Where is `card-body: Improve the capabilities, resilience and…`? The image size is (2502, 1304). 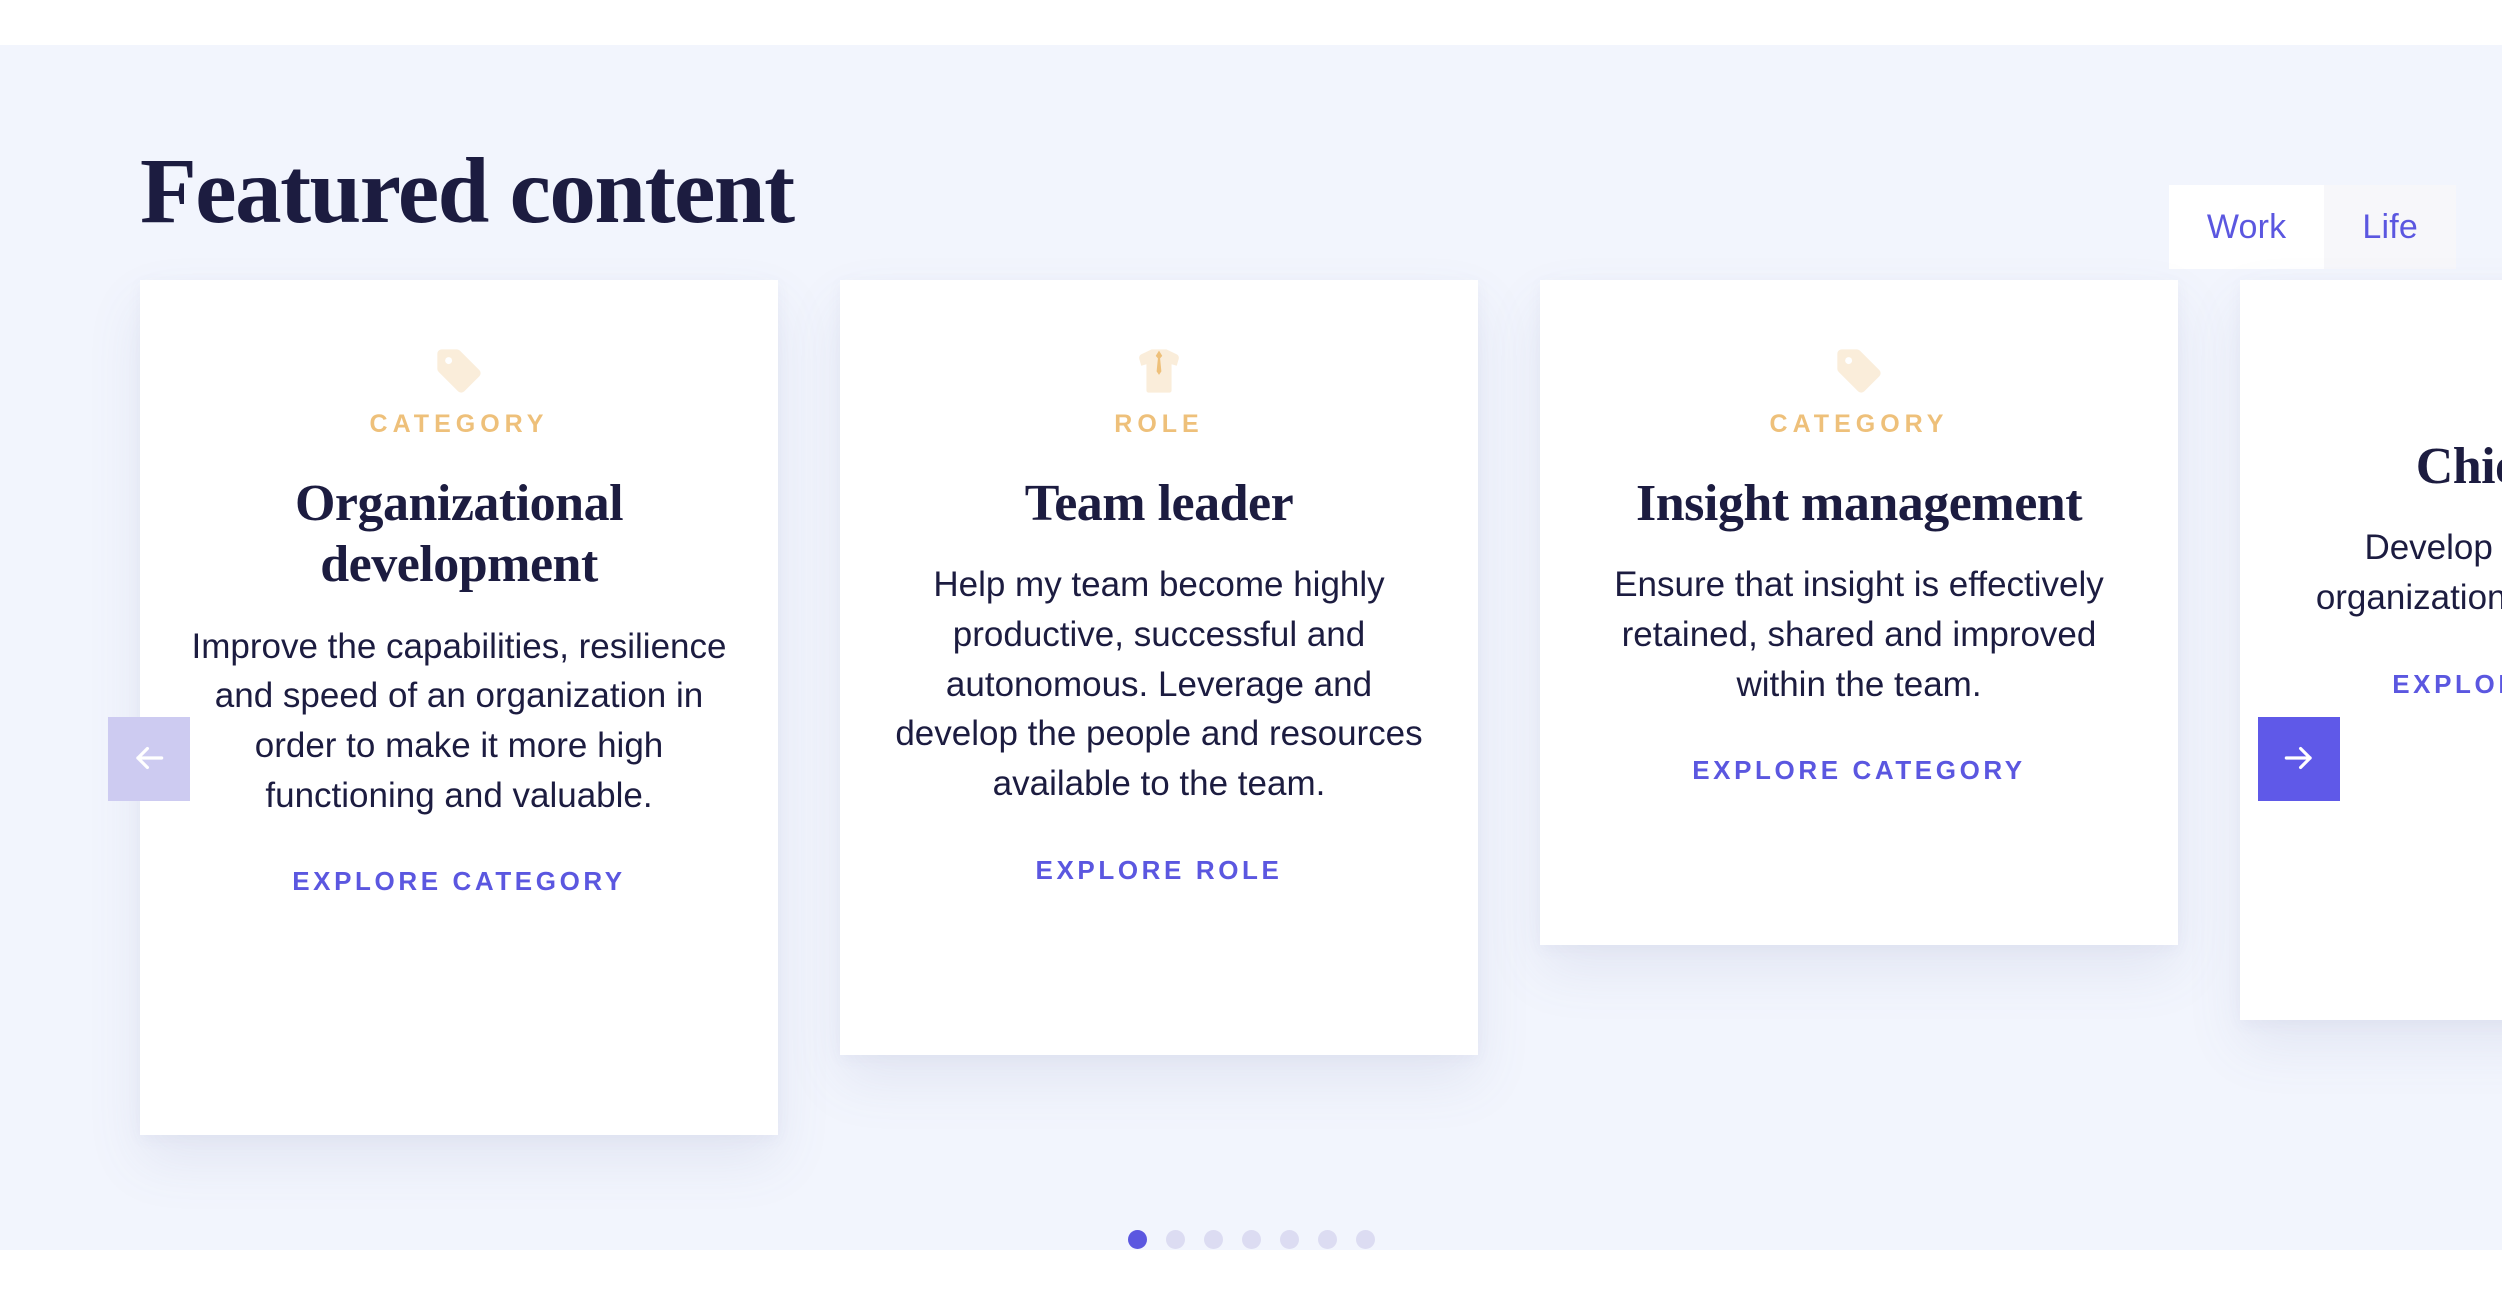 card-body: Improve the capabilities, resilience and… is located at coordinates (459, 720).